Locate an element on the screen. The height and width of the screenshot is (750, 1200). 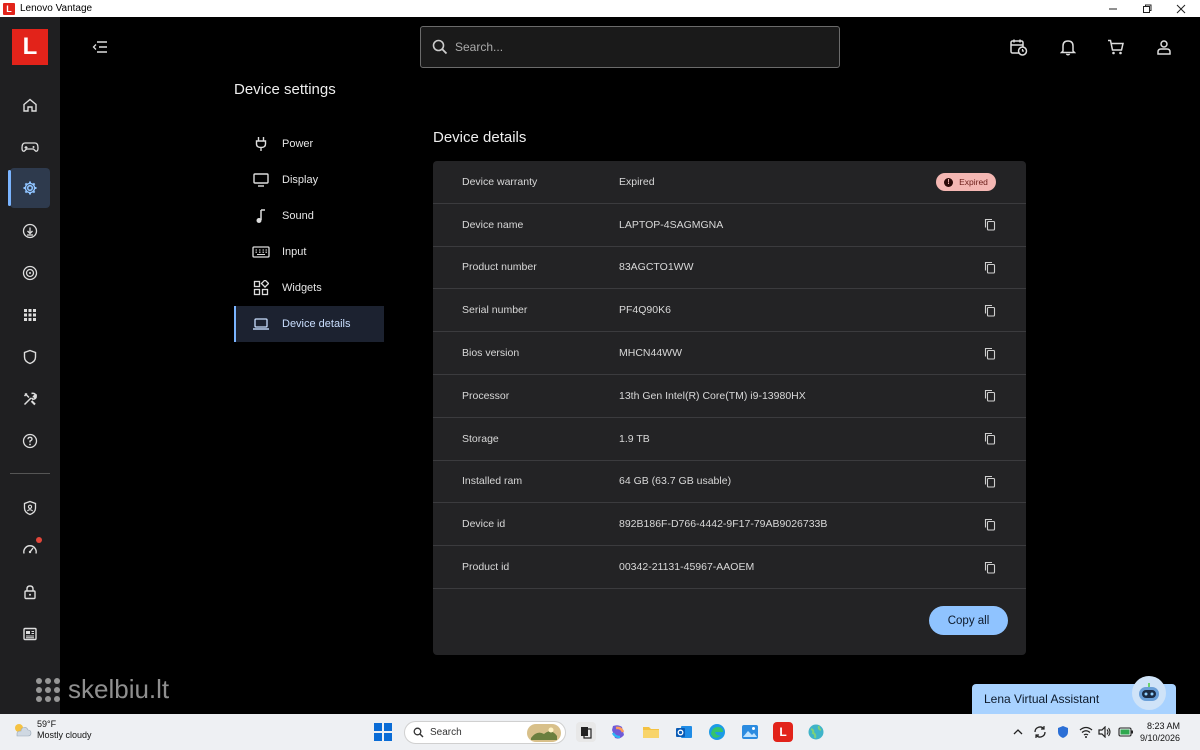
subnav-label: Device details is located at coordinates (316, 324).